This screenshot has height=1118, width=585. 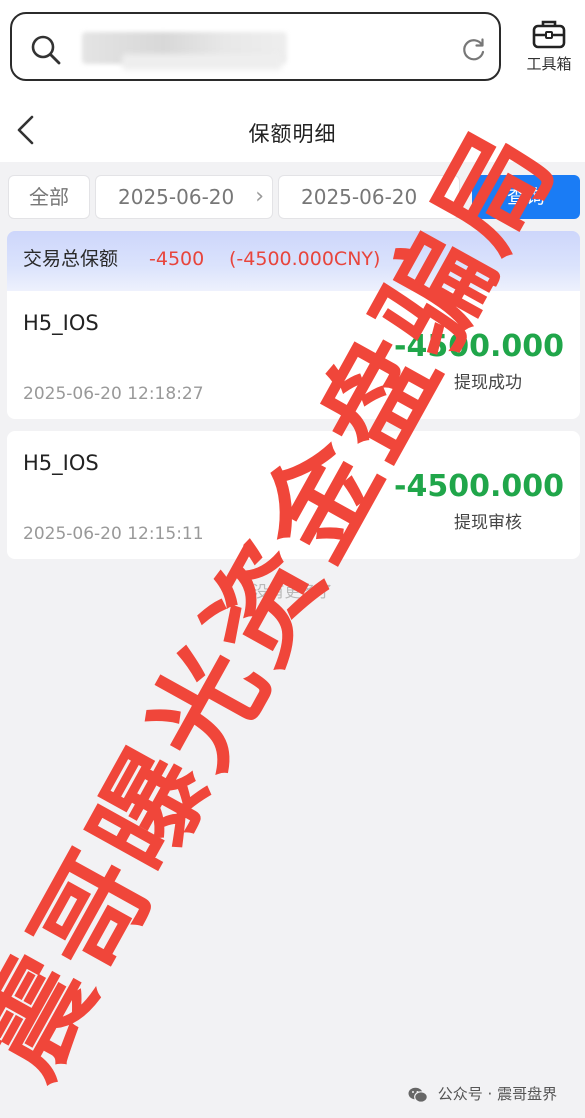 I want to click on record-time: 2025-06-20 12:15:11, so click(x=113, y=534).